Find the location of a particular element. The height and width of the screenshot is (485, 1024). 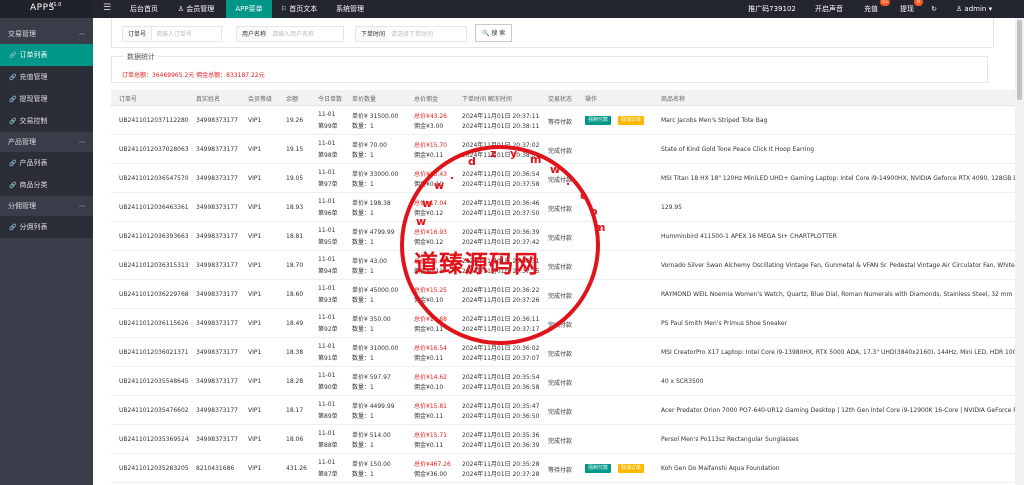

order-no-label: 订单号 is located at coordinates (137, 34).